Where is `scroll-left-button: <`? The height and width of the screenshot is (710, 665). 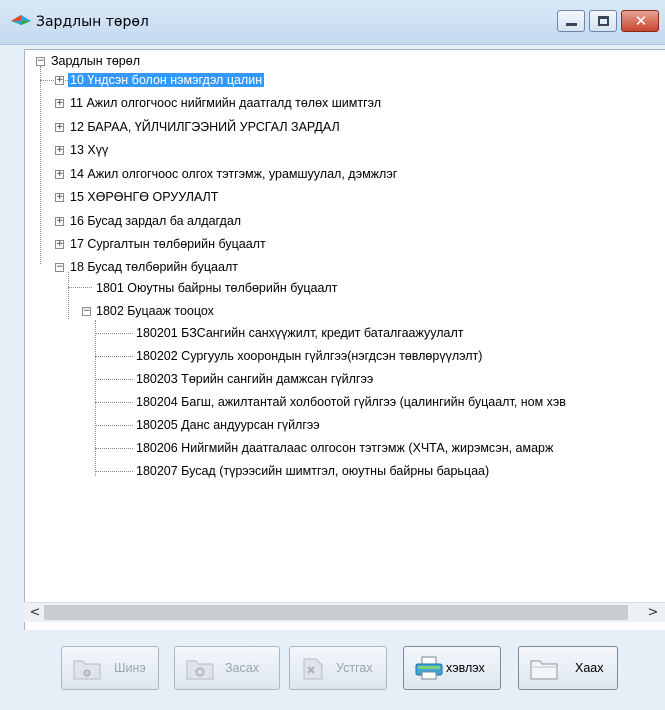
scroll-left-button: < is located at coordinates (35, 613).